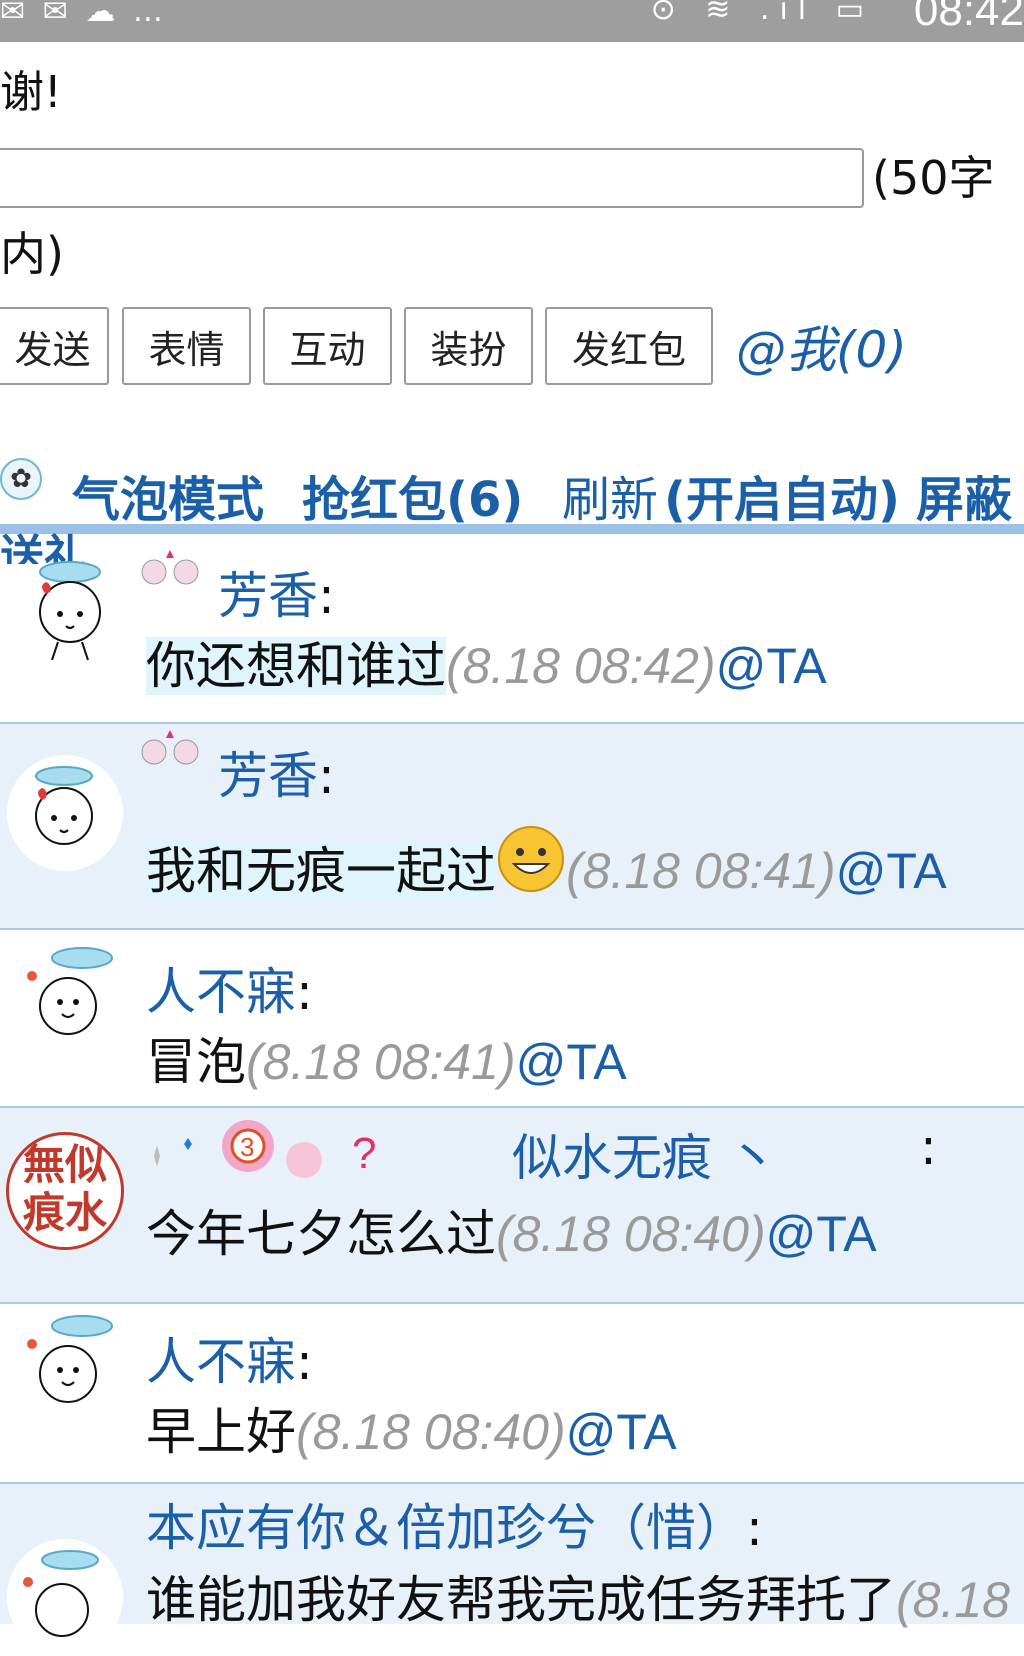 This screenshot has height=1656, width=1024. I want to click on message-row: 無似痕水 3 ? 似水无痕 丶 : 今年七夕怎么过(8.18 08:40)@TA, so click(512, 1206).